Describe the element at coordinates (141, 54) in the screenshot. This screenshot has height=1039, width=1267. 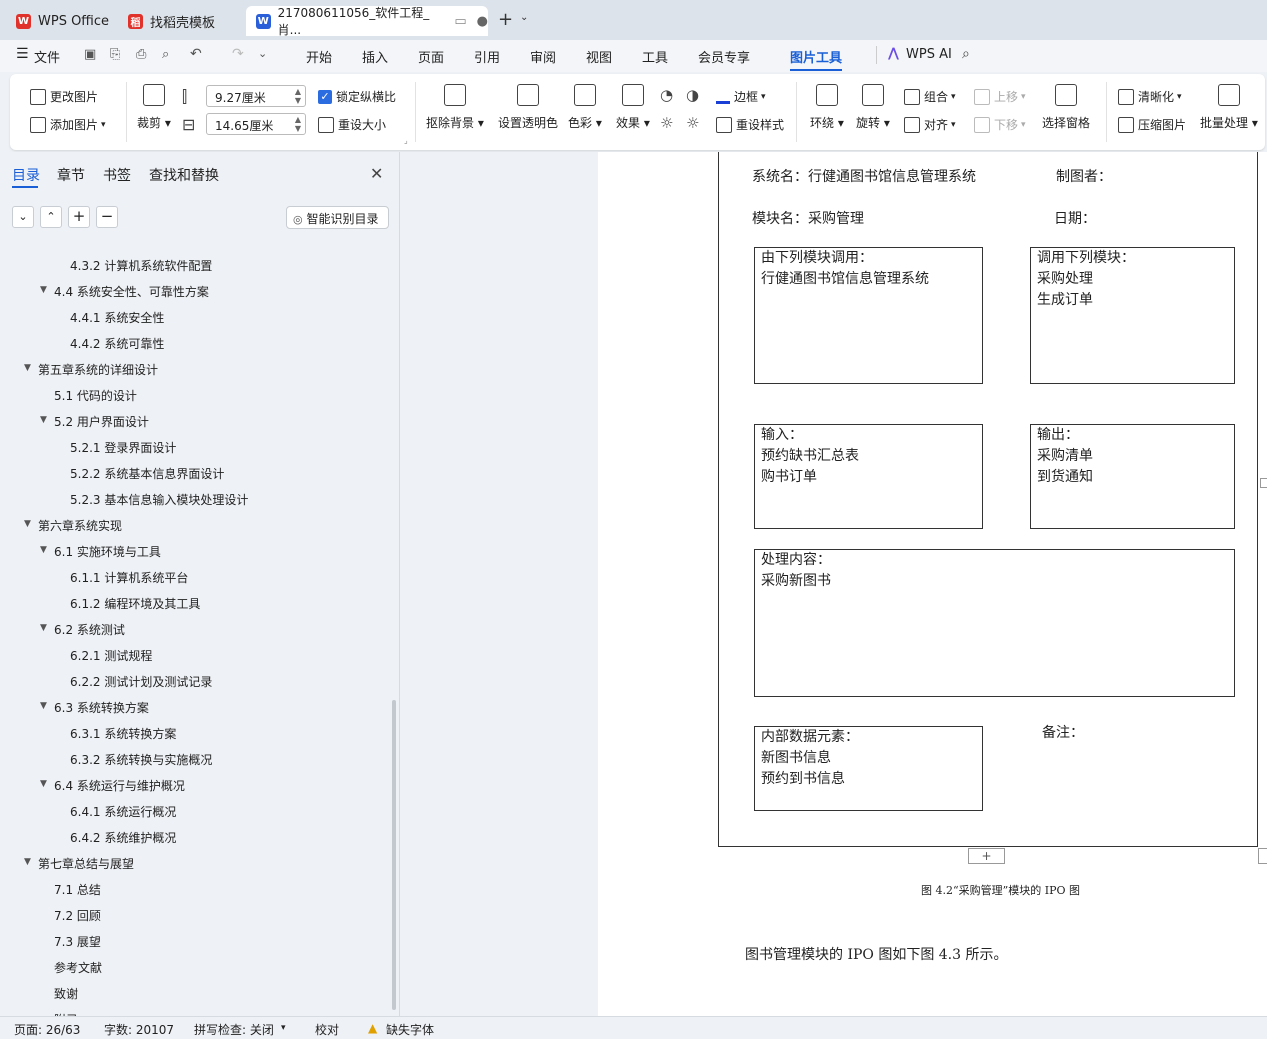
I see `print-icon: ⎙` at that location.